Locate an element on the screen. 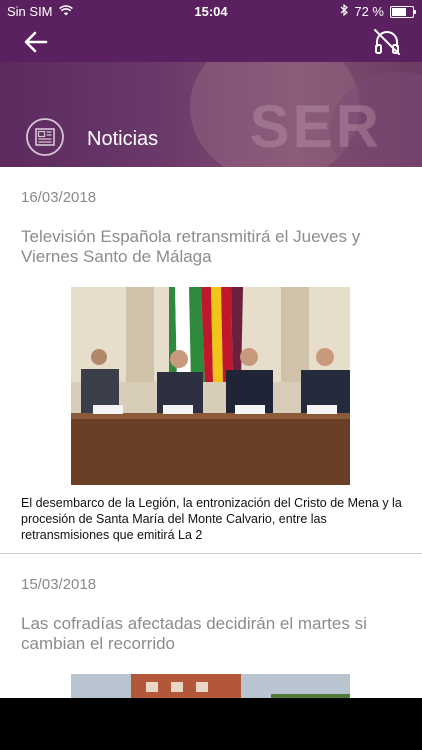 This screenshot has height=750, width=422. news-date: 16/03/2018 is located at coordinates (59, 197).